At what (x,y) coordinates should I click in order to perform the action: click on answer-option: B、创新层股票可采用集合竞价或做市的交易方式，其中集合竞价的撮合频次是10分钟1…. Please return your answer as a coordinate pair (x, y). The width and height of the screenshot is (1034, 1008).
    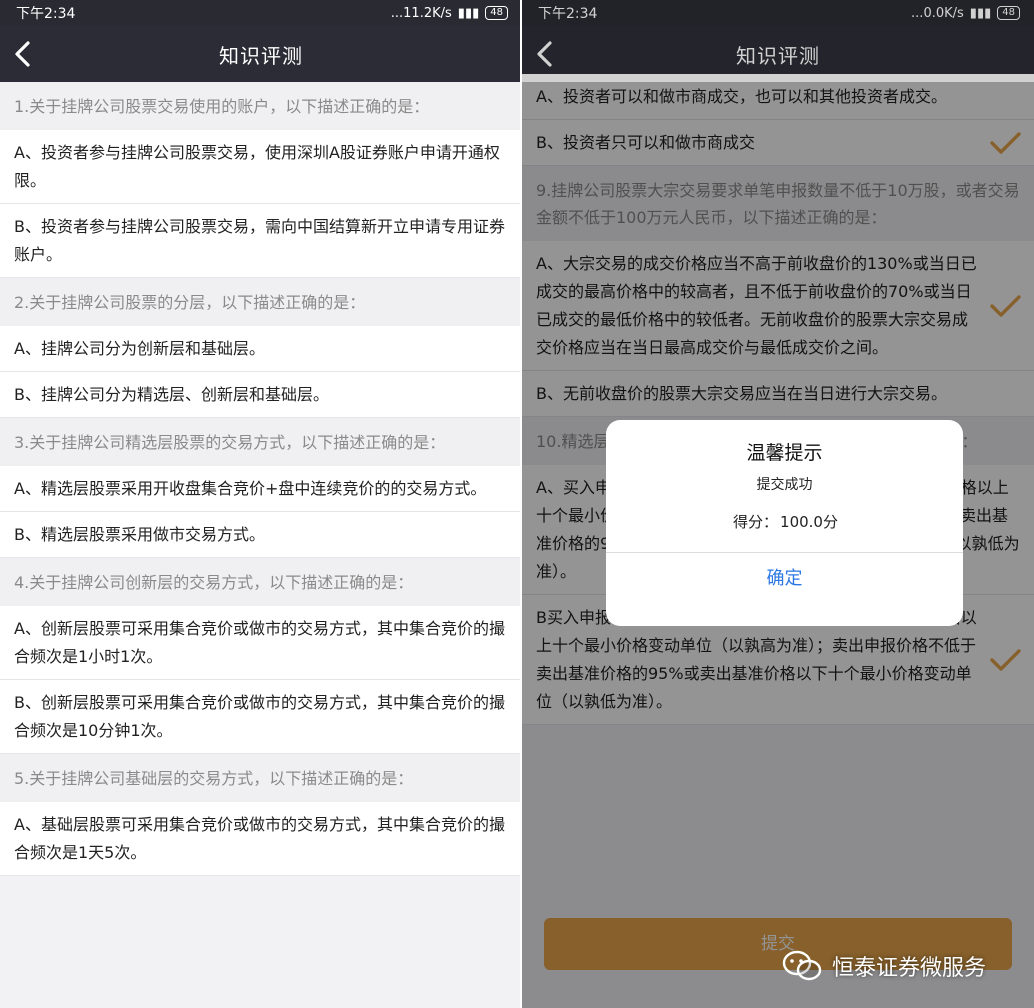
    Looking at the image, I should click on (261, 717).